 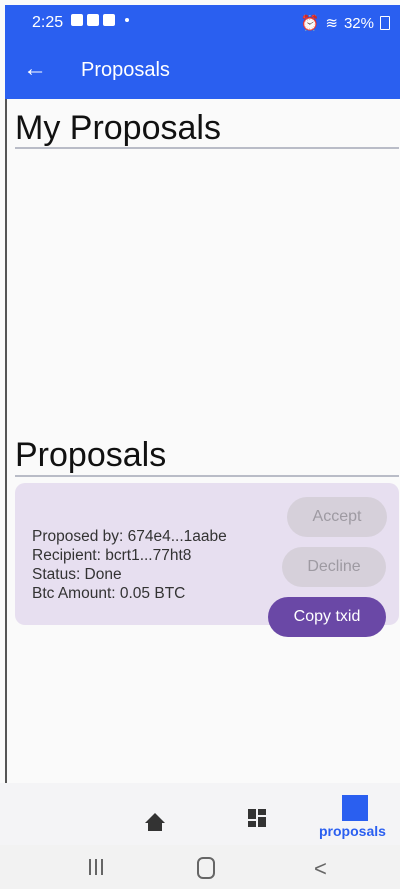 I want to click on status-time: 2:25, so click(x=48, y=22).